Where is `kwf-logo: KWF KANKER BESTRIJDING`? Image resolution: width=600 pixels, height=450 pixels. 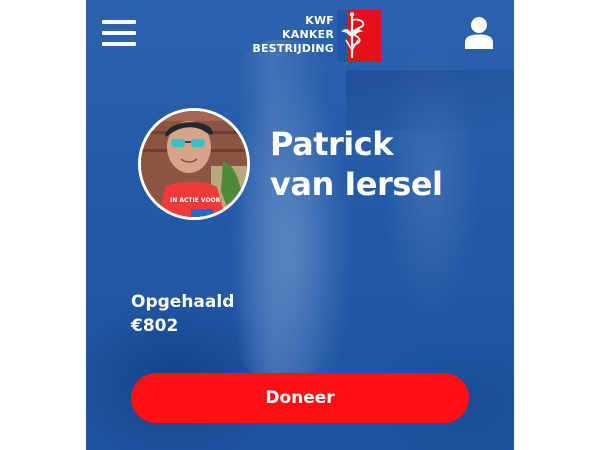 kwf-logo: KWF KANKER BESTRIJDING is located at coordinates (313, 36).